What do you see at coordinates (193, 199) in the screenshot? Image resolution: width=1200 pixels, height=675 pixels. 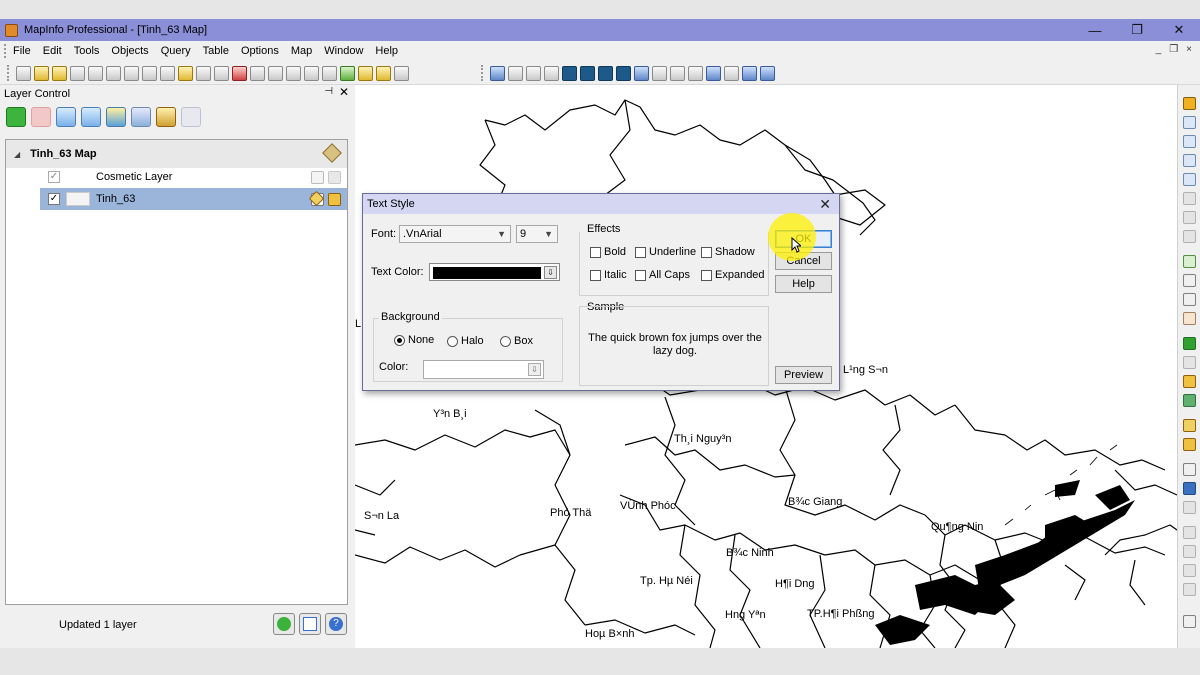 I see `layer-row-tinh63: ✓ Tinh_63` at bounding box center [193, 199].